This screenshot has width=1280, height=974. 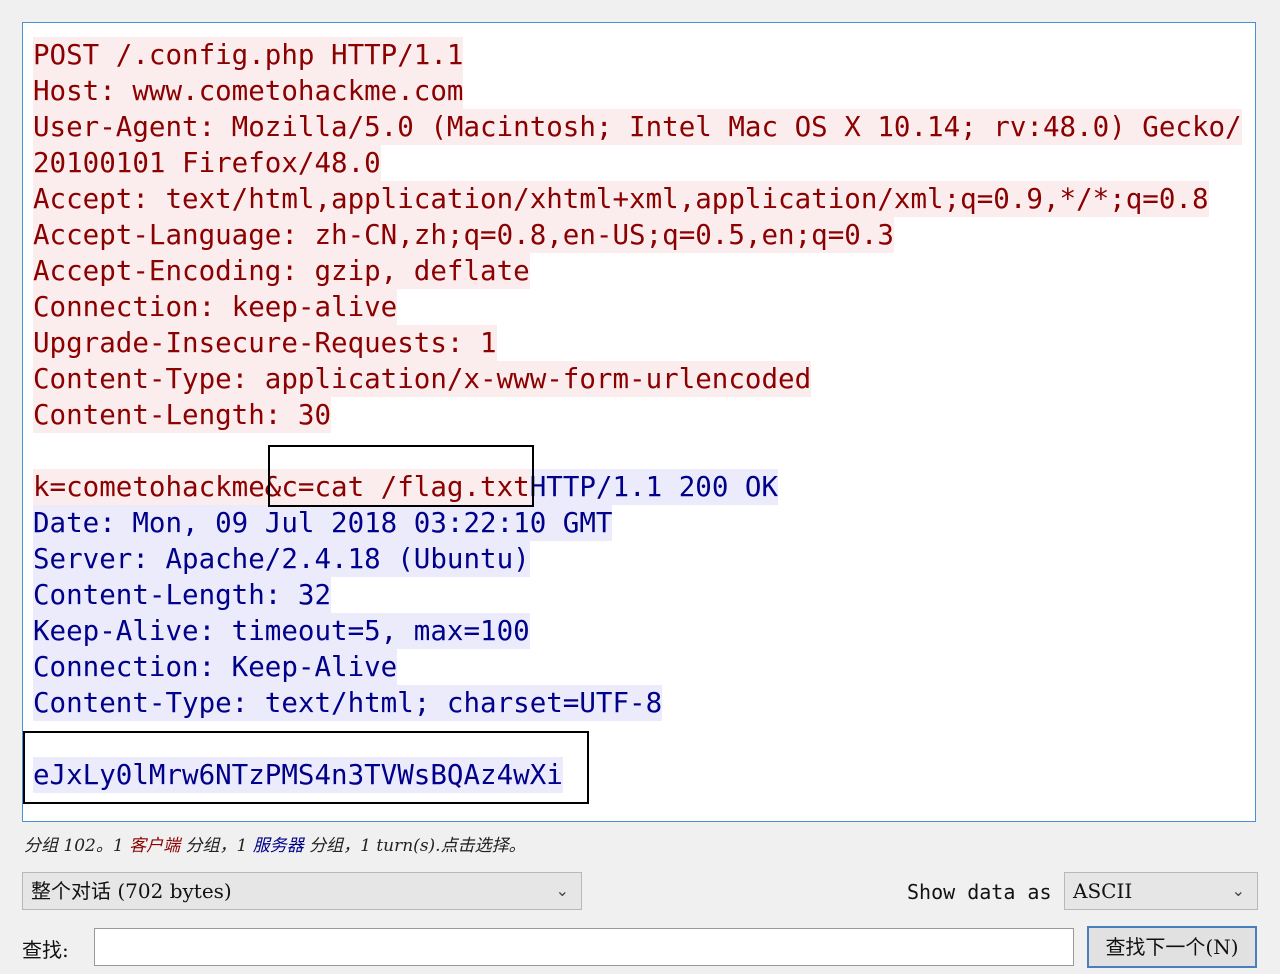 I want to click on response-status-line: HTTP/1.1 200 OK, so click(x=654, y=487).